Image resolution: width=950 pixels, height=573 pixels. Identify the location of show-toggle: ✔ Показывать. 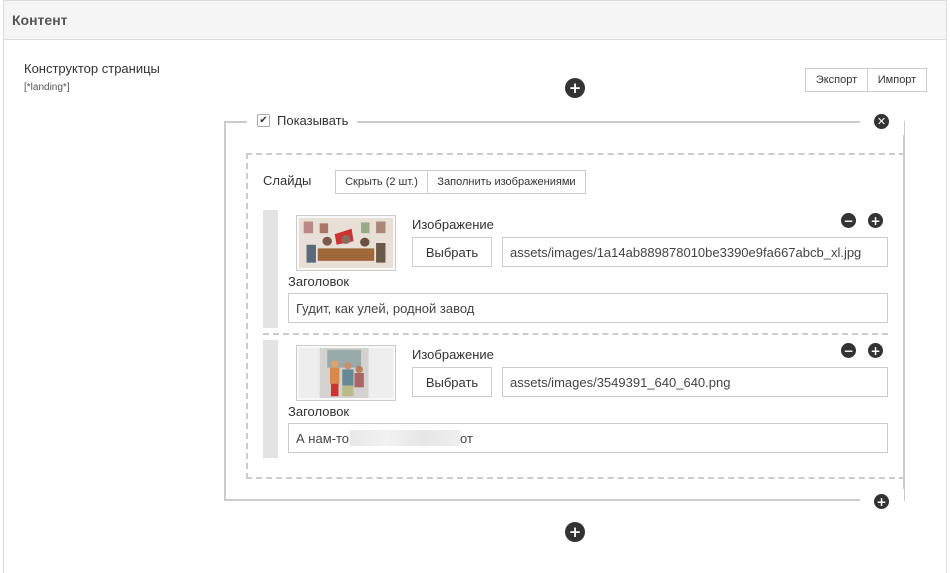
(302, 120).